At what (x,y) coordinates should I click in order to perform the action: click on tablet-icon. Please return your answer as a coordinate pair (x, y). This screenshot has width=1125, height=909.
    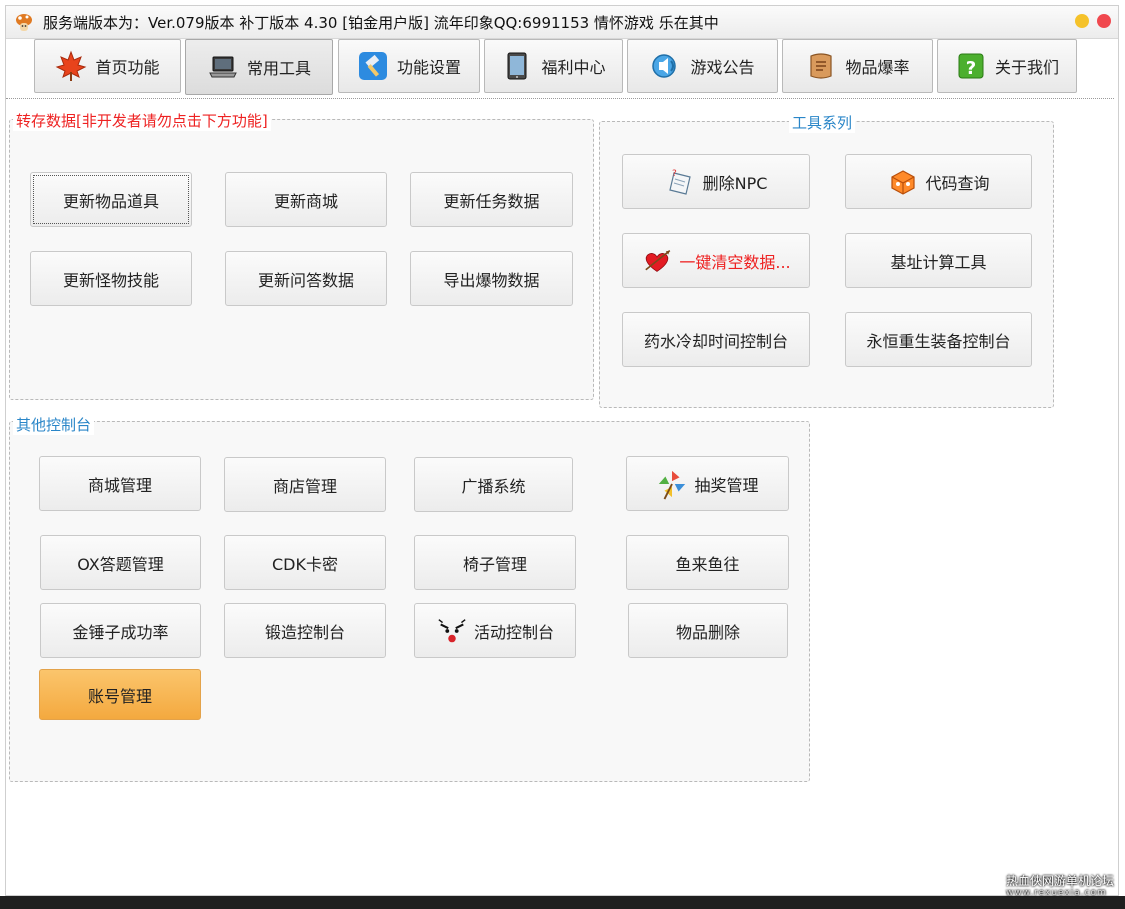
    Looking at the image, I should click on (517, 66).